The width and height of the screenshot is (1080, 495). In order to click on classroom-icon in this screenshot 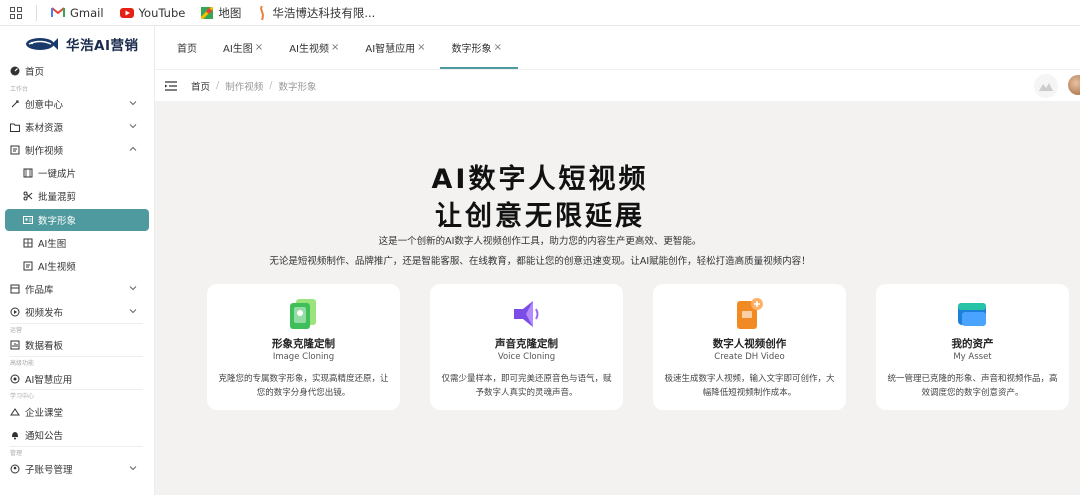, I will do `click(15, 412)`.